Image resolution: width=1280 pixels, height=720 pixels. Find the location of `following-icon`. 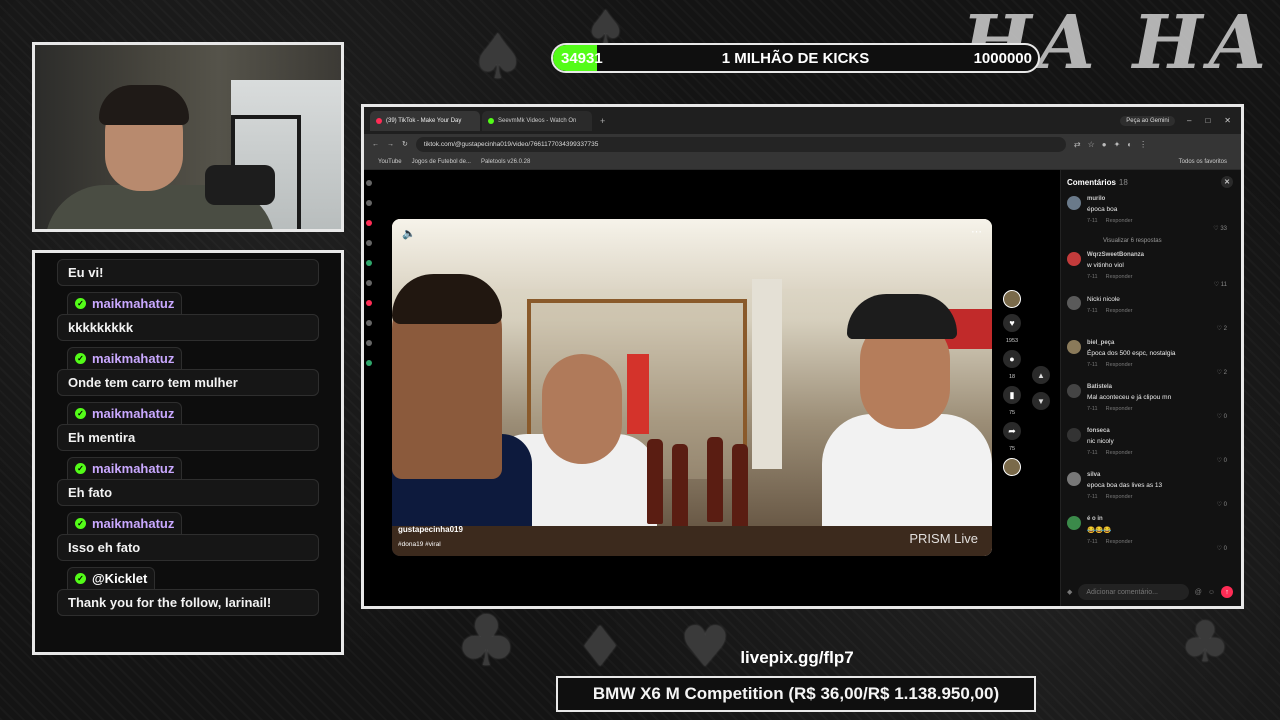

following-icon is located at coordinates (369, 263).